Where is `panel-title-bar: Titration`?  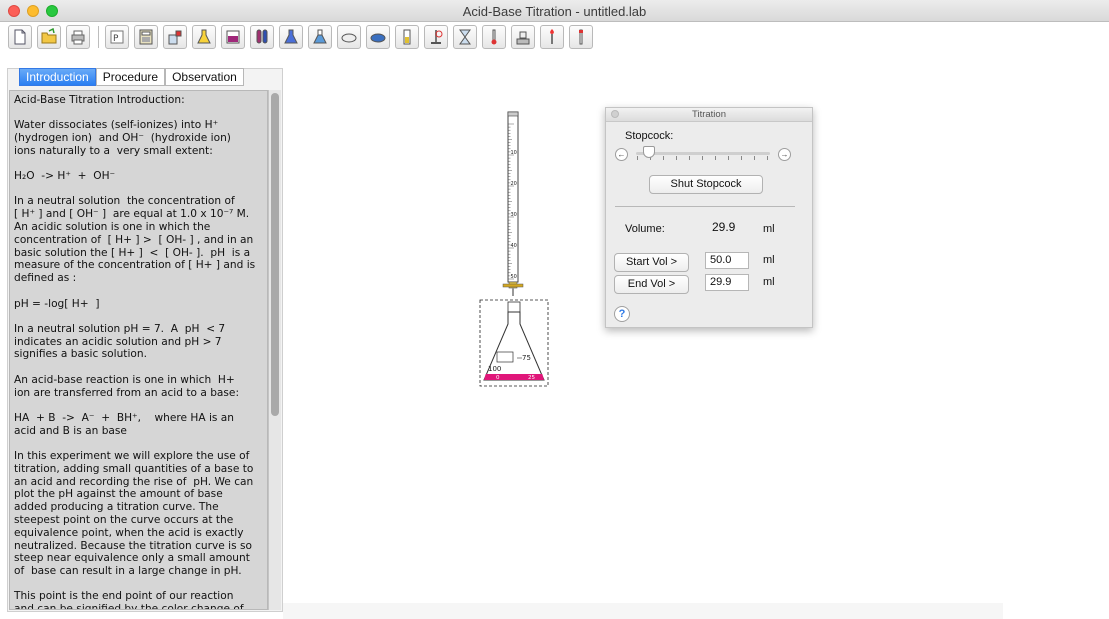 panel-title-bar: Titration is located at coordinates (709, 115).